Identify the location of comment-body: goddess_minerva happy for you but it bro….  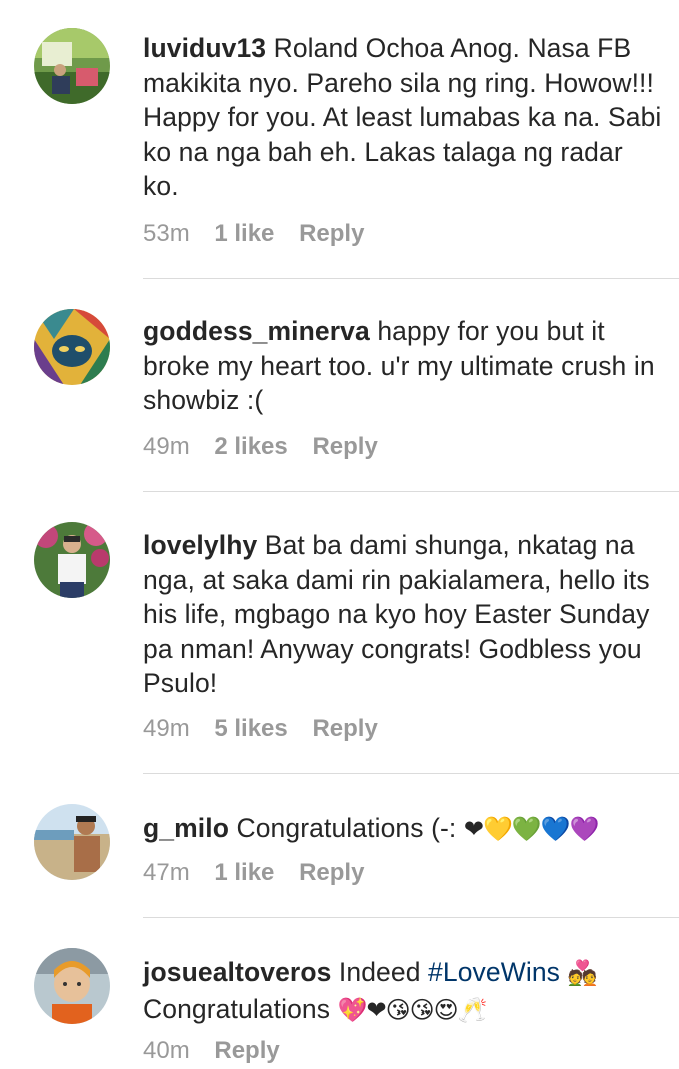
(403, 366).